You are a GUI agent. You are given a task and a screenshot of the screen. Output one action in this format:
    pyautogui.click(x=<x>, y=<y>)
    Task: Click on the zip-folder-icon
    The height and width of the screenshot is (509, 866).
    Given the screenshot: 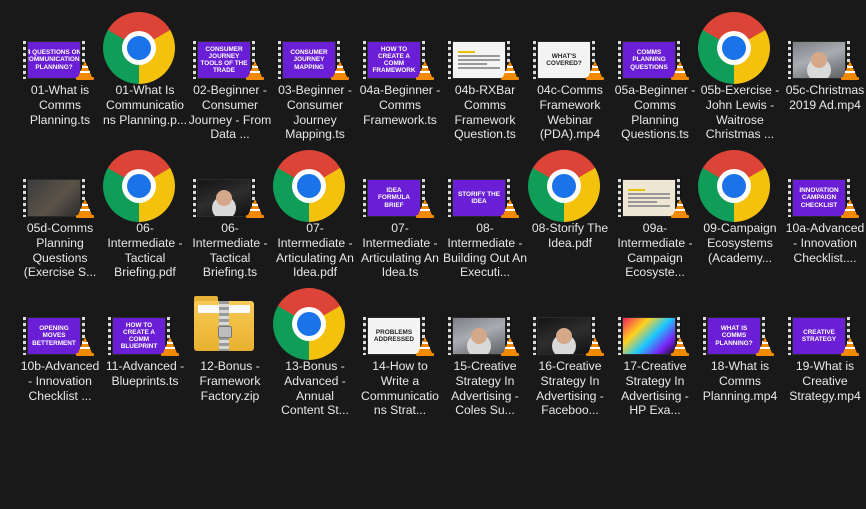 What is the action you would take?
    pyautogui.click(x=224, y=325)
    